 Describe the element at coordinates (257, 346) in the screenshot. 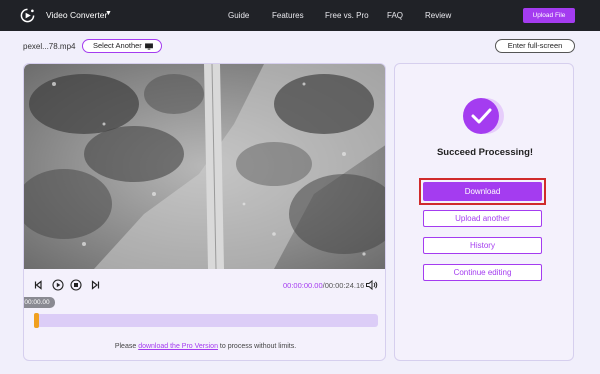

I see `note-after: to process without limits.` at that location.